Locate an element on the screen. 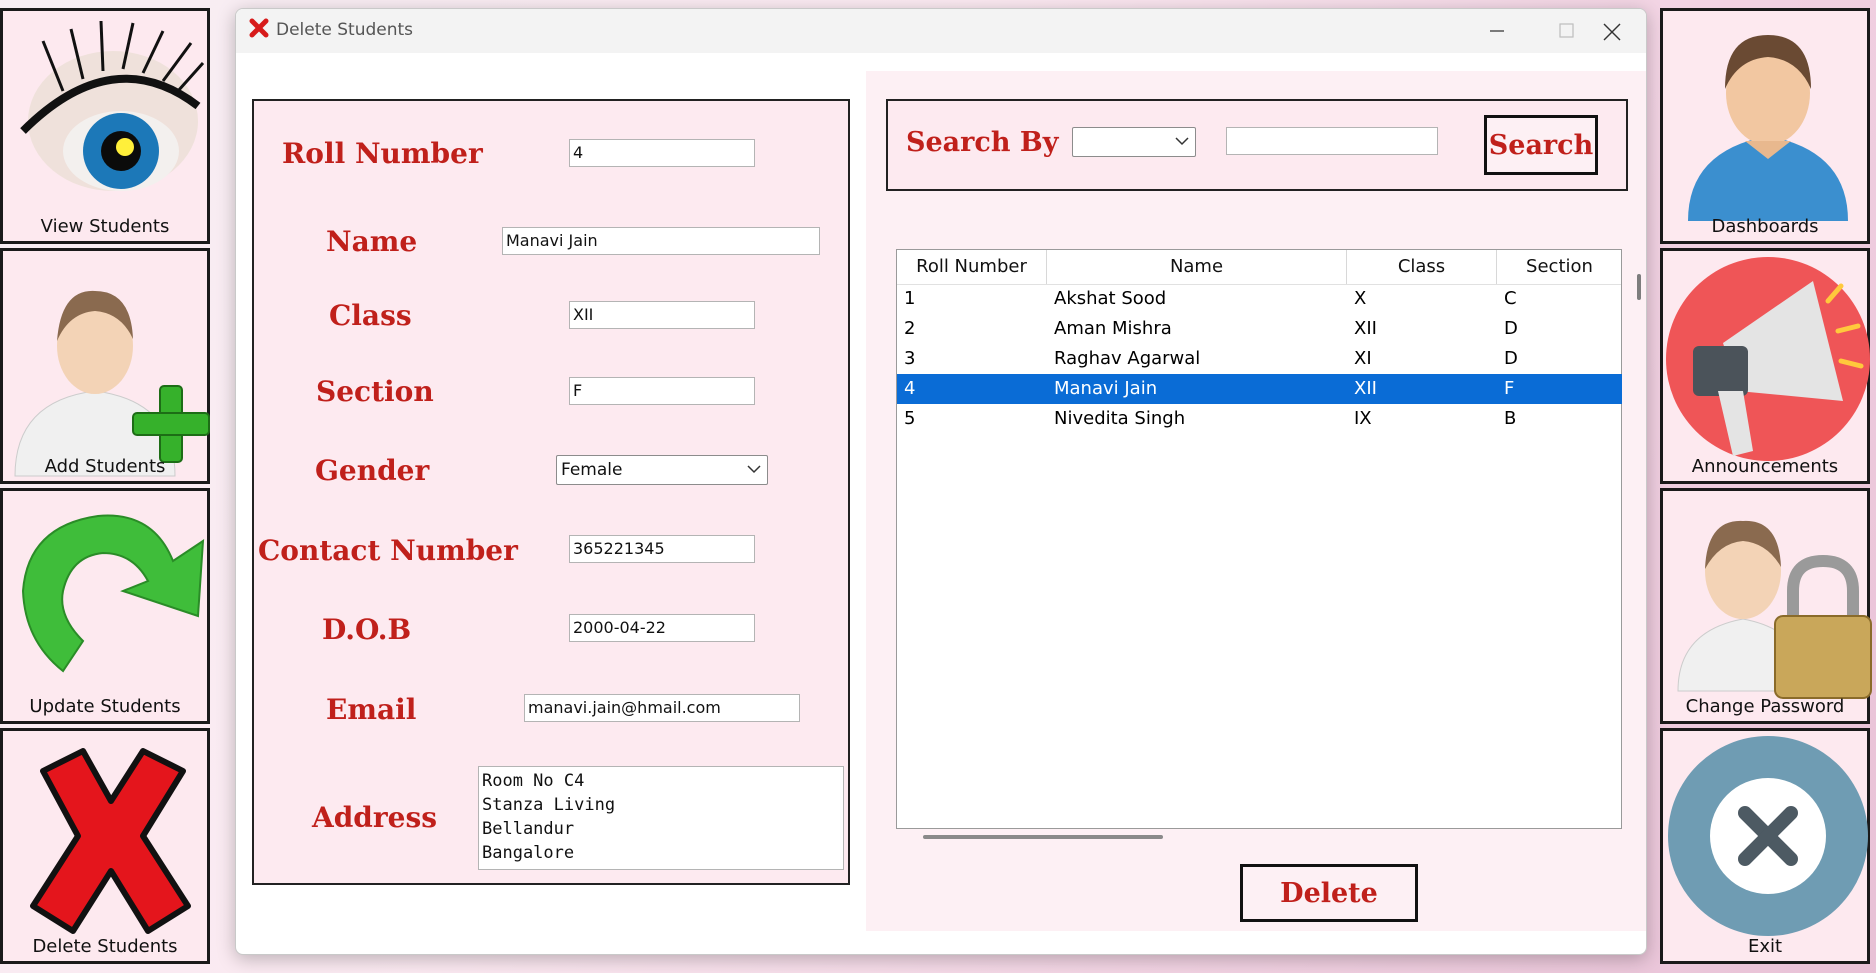 The height and width of the screenshot is (973, 1876). email-label: Email is located at coordinates (371, 709).